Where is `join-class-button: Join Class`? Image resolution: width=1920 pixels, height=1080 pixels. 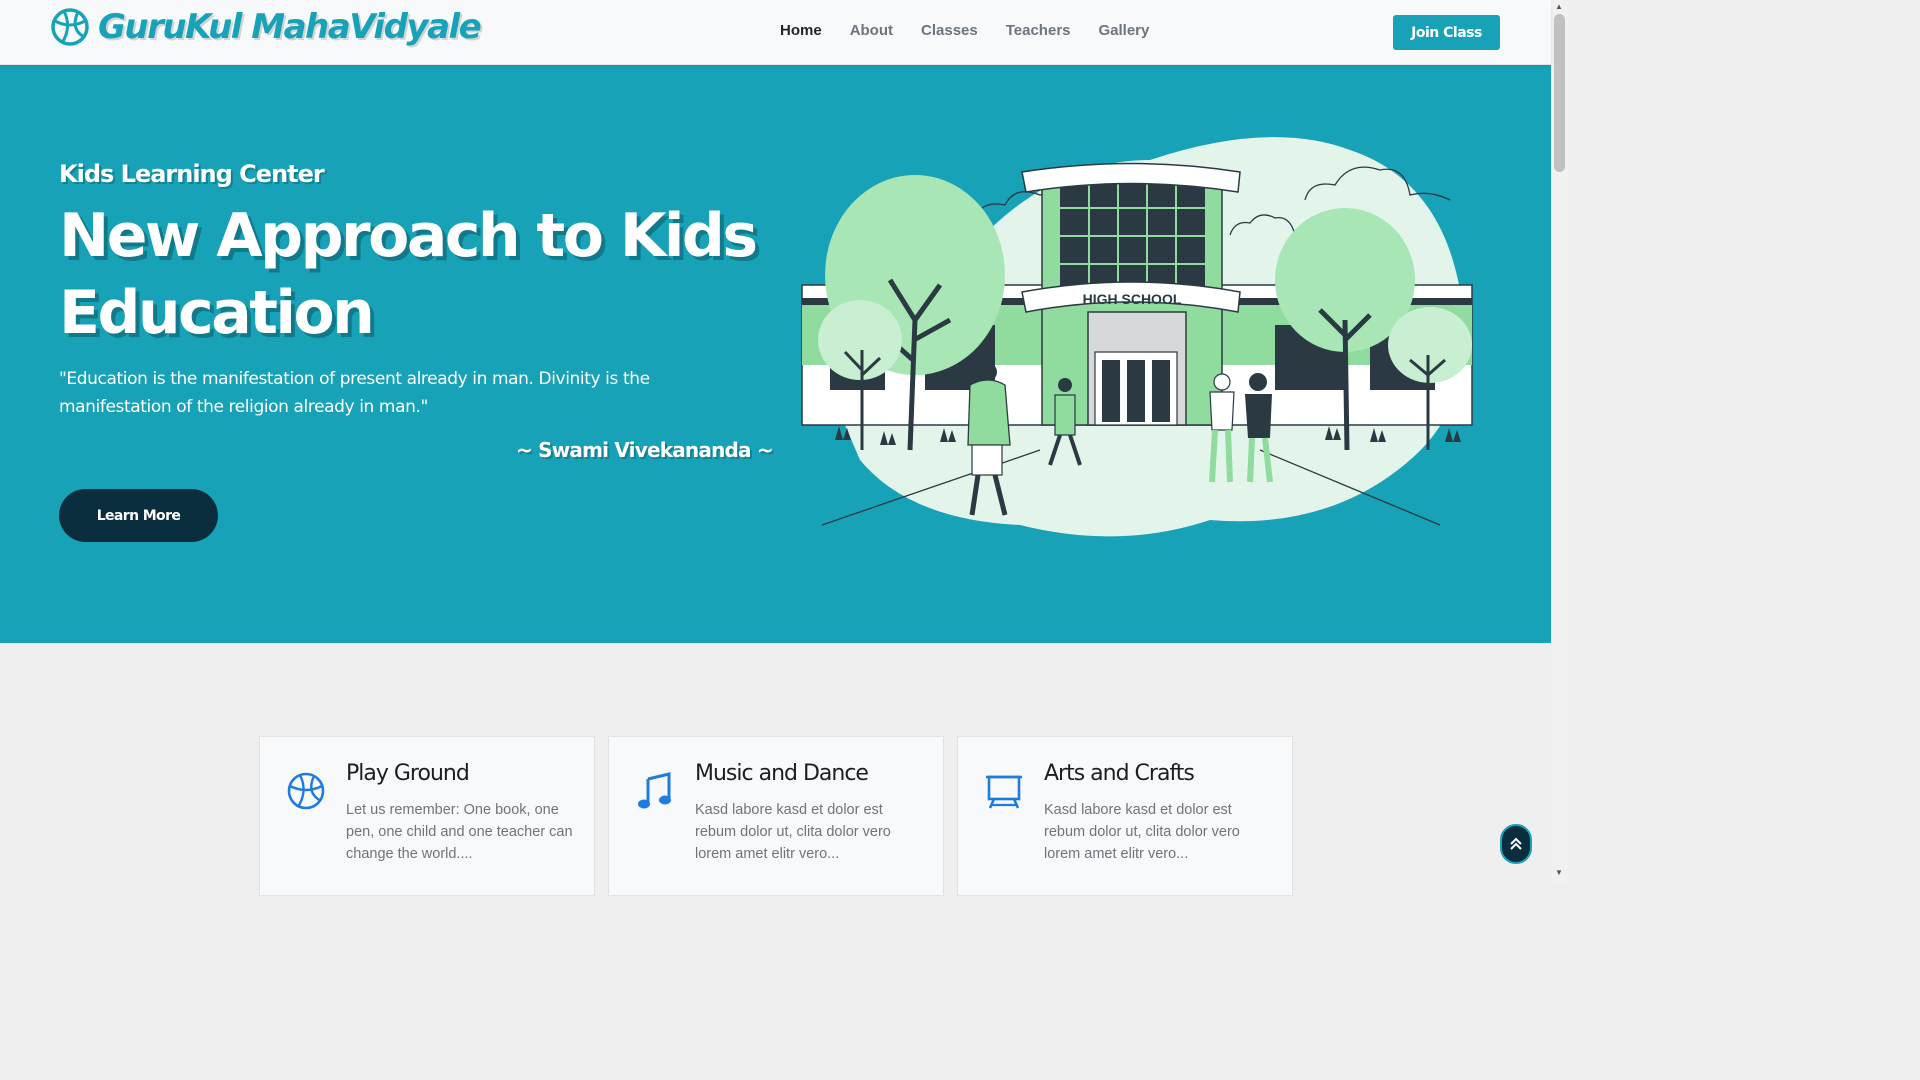
join-class-button: Join Class is located at coordinates (1446, 32).